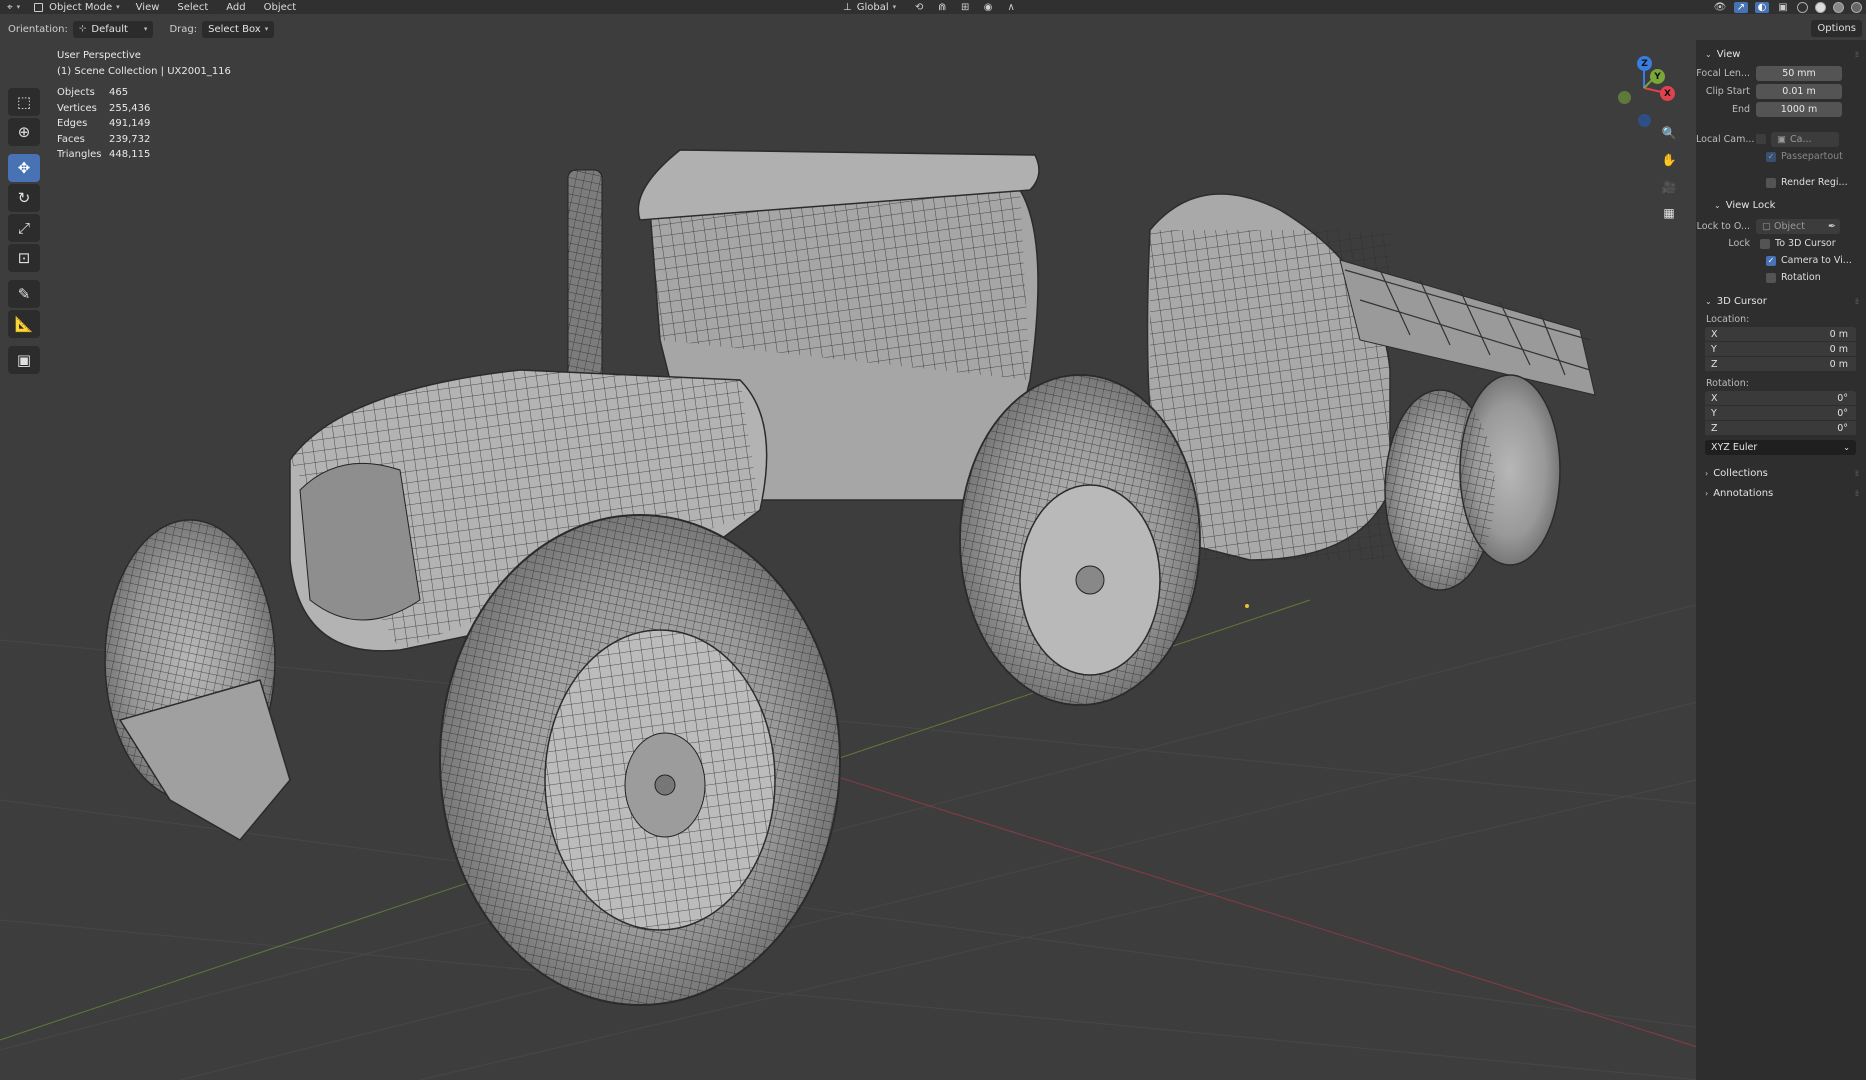  What do you see at coordinates (1717, 205) in the screenshot?
I see `chevron-down-icon: ⌄` at bounding box center [1717, 205].